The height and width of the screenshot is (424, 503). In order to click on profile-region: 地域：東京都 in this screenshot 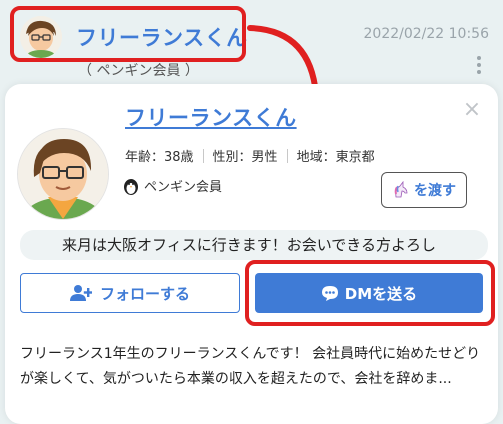, I will do `click(335, 157)`.